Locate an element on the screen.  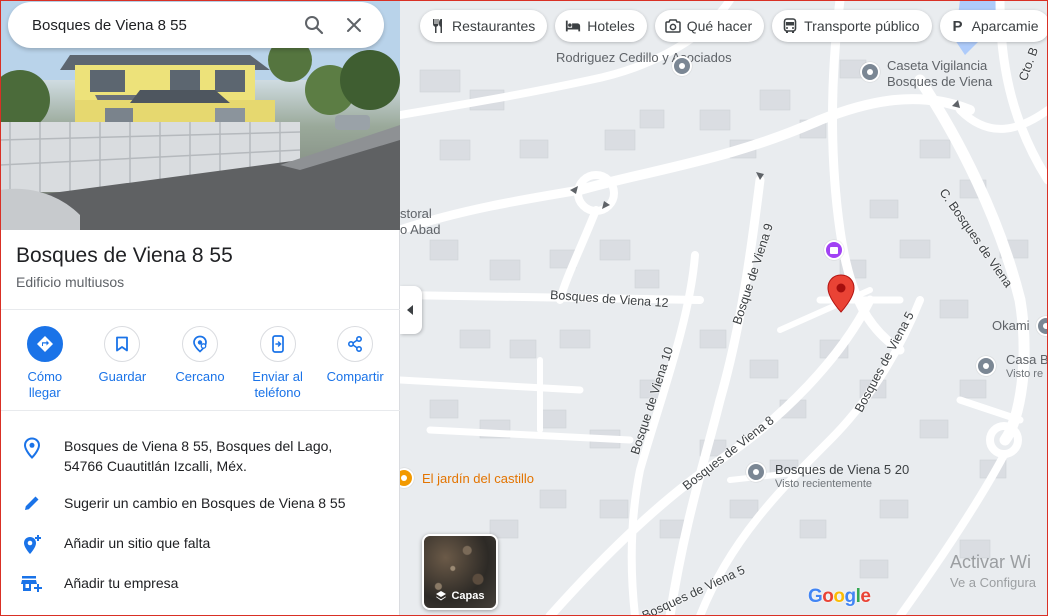
map-label-jardin: El jardín del castillo is located at coordinates (478, 478).